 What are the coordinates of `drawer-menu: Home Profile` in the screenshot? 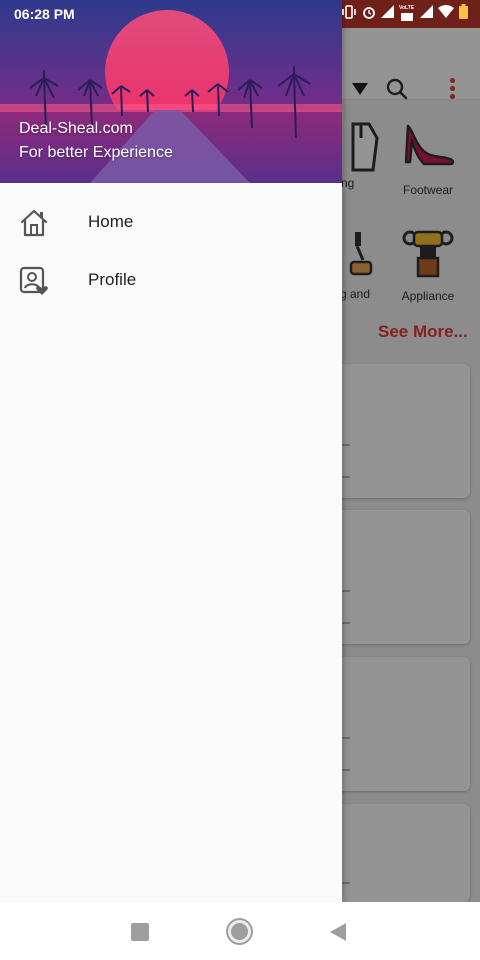 It's located at (171, 251).